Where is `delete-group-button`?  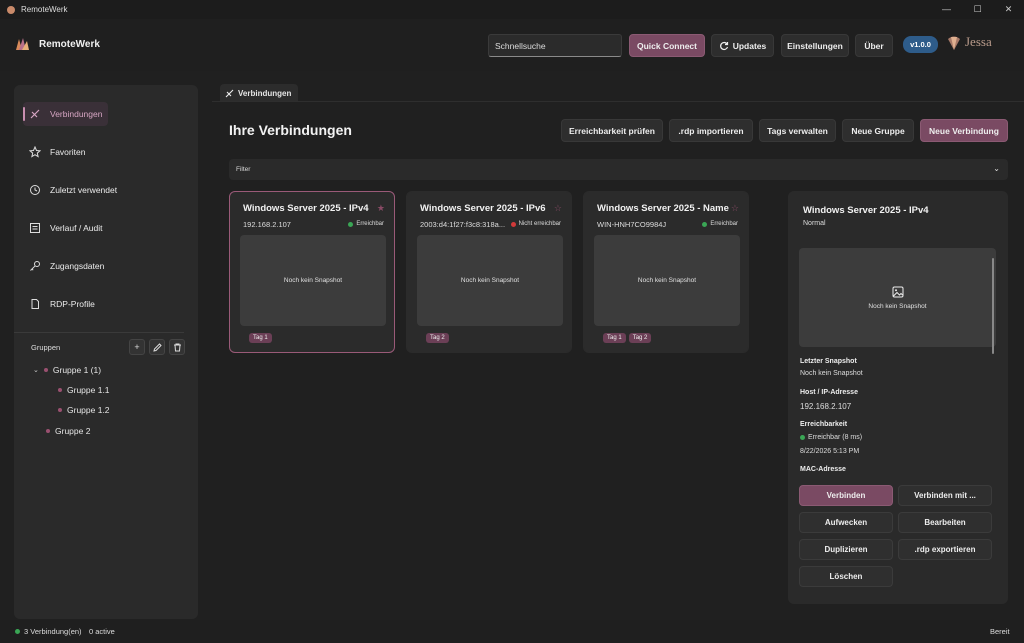 delete-group-button is located at coordinates (177, 347).